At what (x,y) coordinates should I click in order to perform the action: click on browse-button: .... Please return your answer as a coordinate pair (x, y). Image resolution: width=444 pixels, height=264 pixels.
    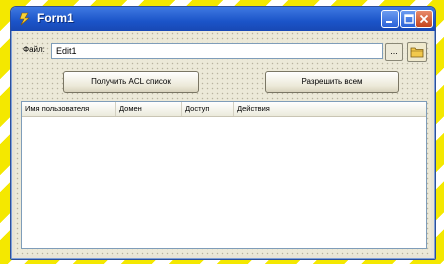
    Looking at the image, I should click on (394, 52).